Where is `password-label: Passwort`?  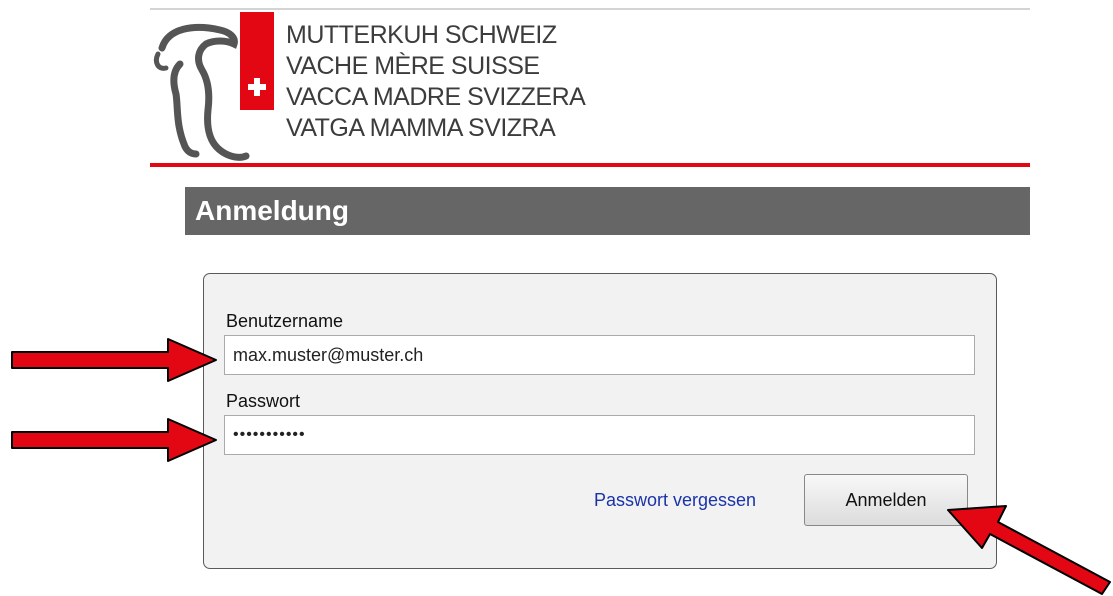
password-label: Passwort is located at coordinates (263, 401).